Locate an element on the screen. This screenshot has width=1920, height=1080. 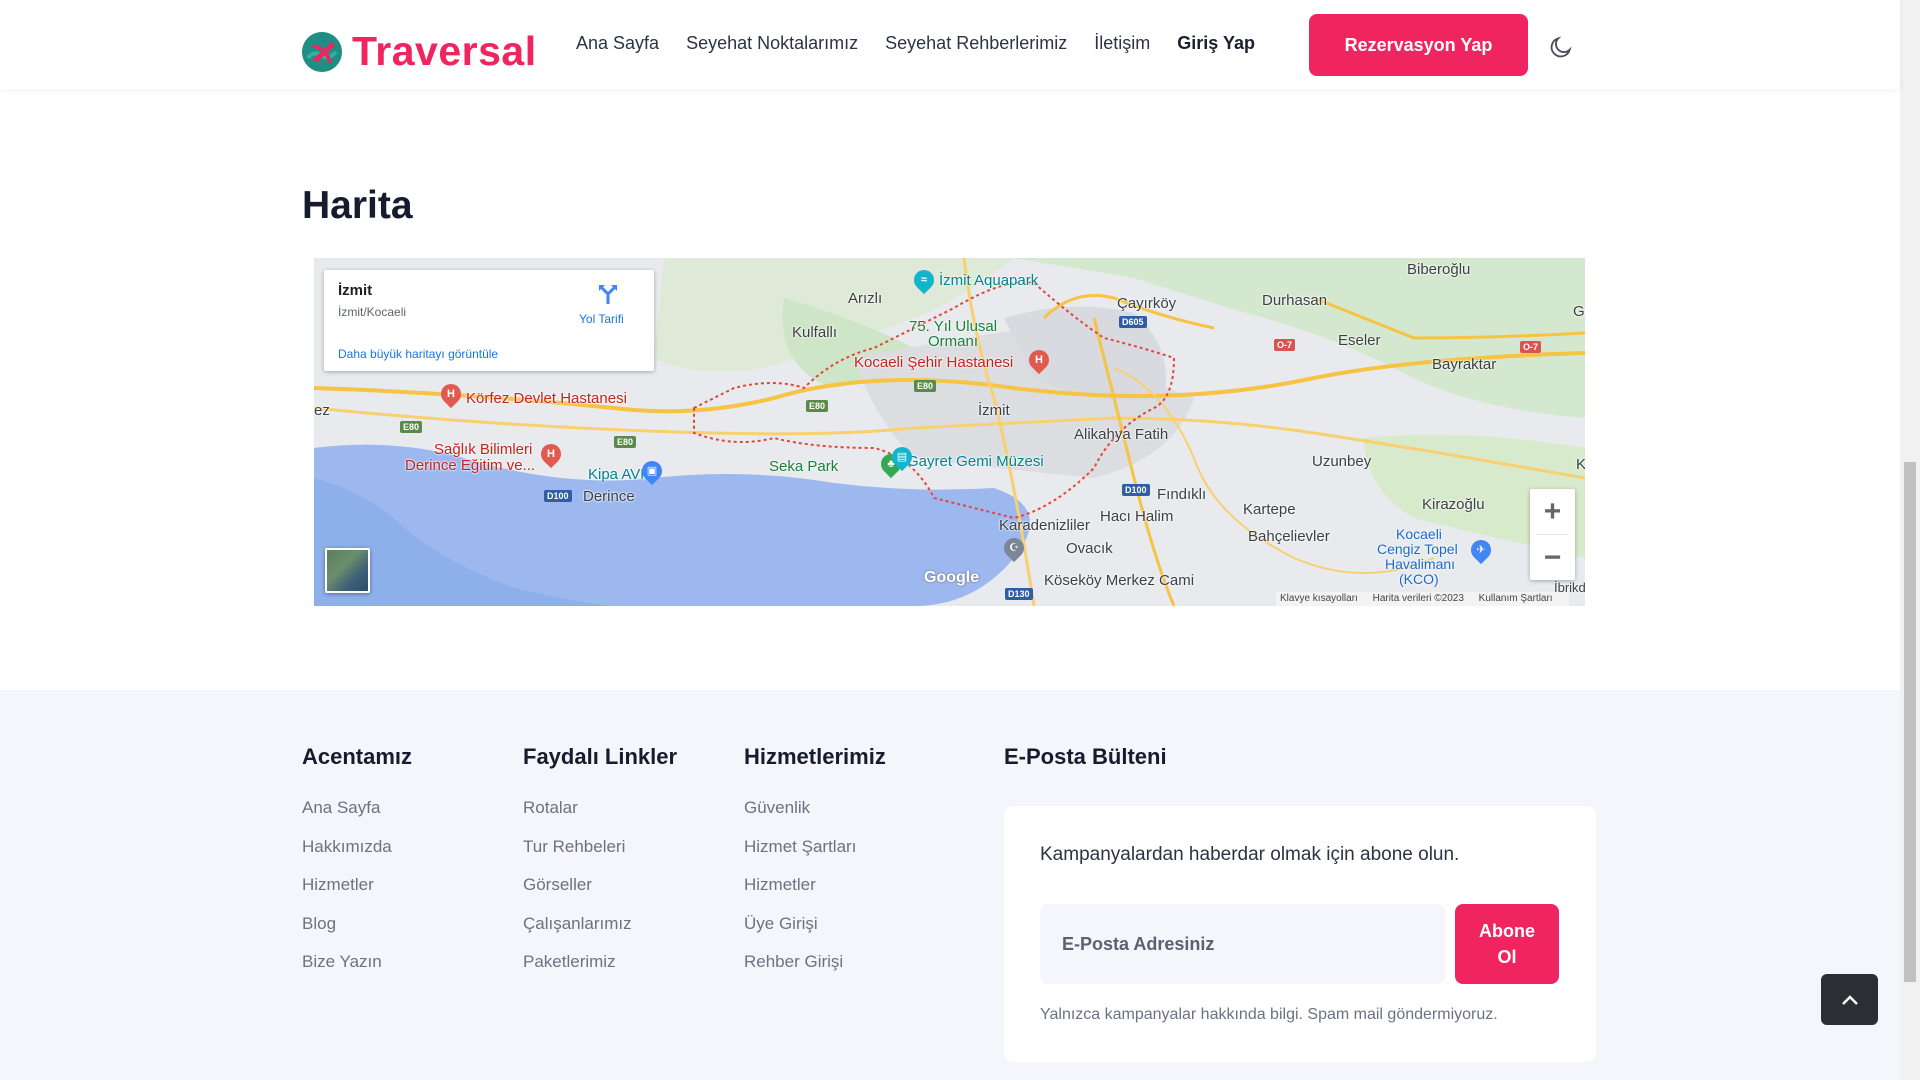
map-label: İzmit Aquapark is located at coordinates (989, 280).